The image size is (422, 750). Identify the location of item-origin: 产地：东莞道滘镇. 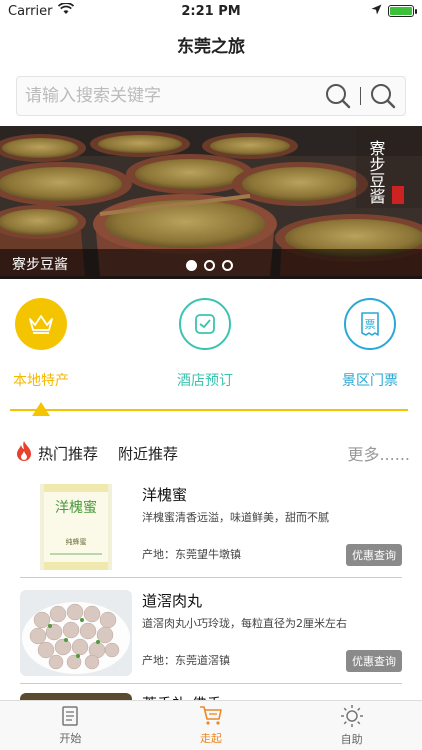
(186, 660).